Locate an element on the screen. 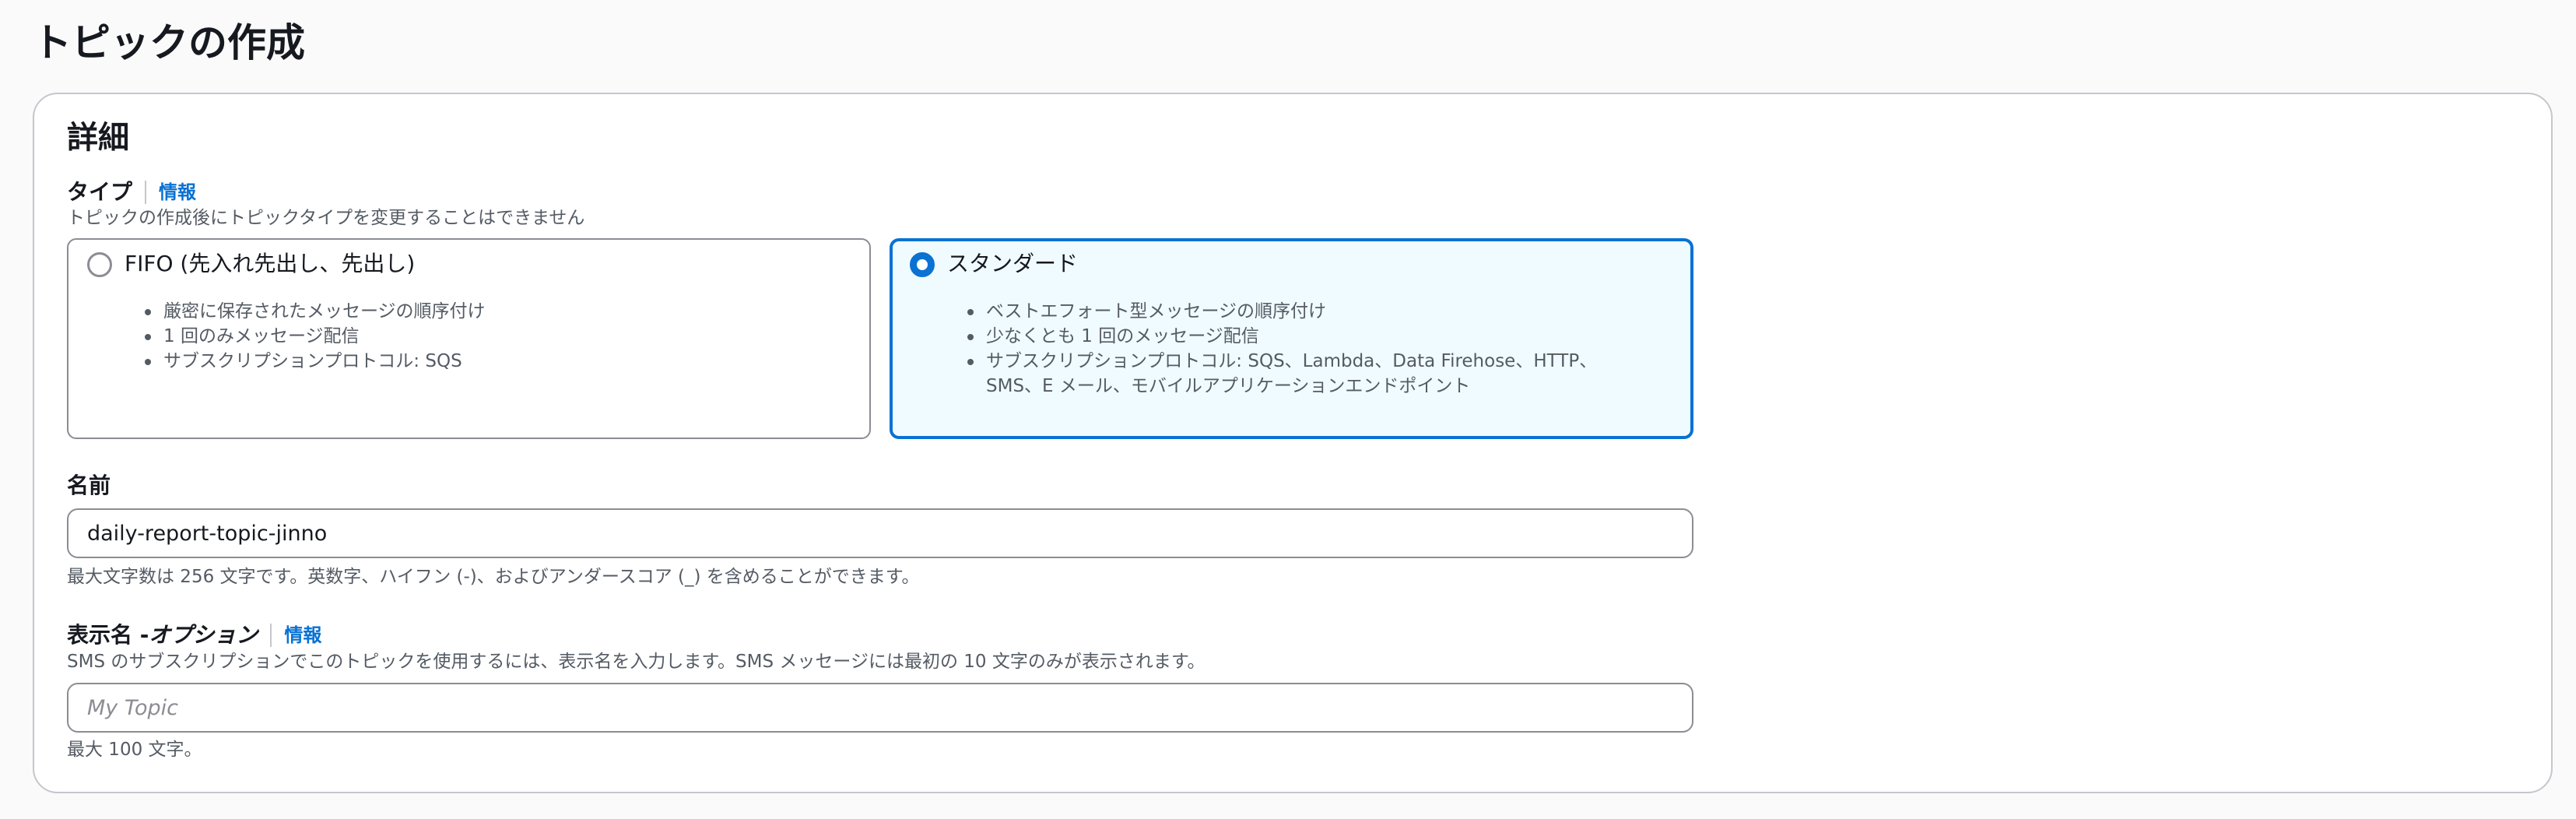 This screenshot has height=819, width=2576. fifo-radio is located at coordinates (100, 264).